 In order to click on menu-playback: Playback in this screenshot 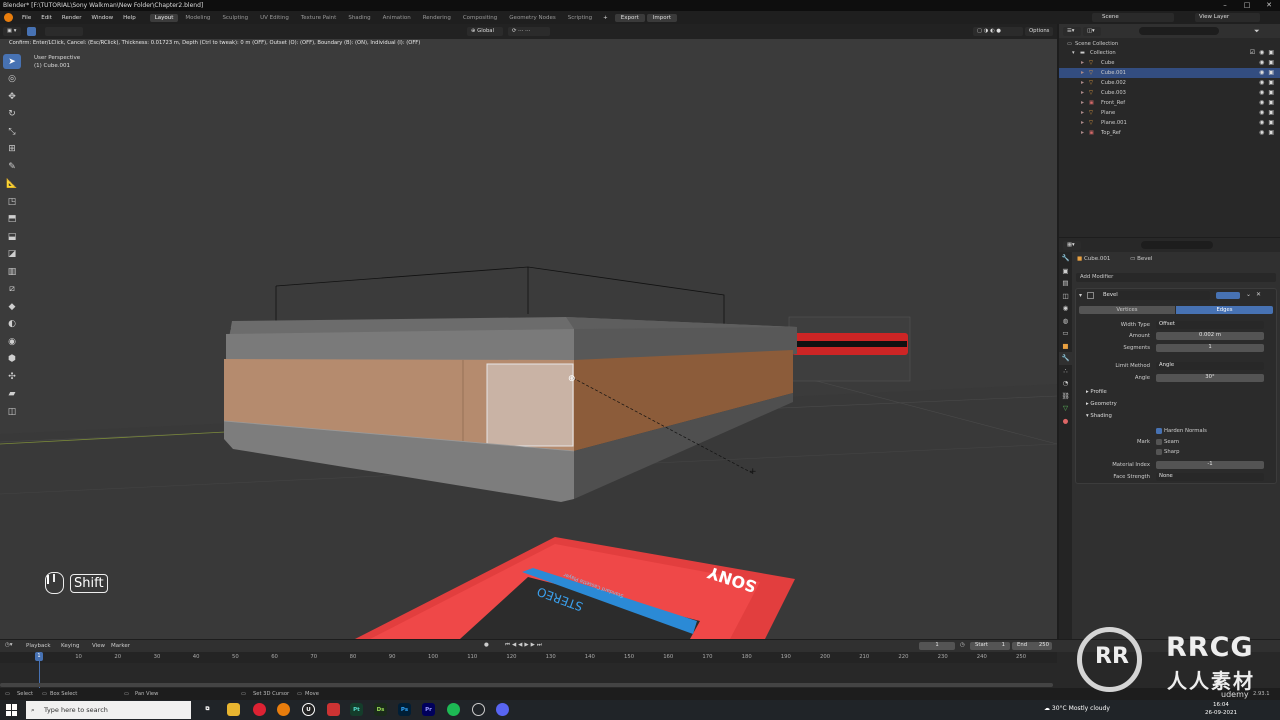, I will do `click(38, 646)`.